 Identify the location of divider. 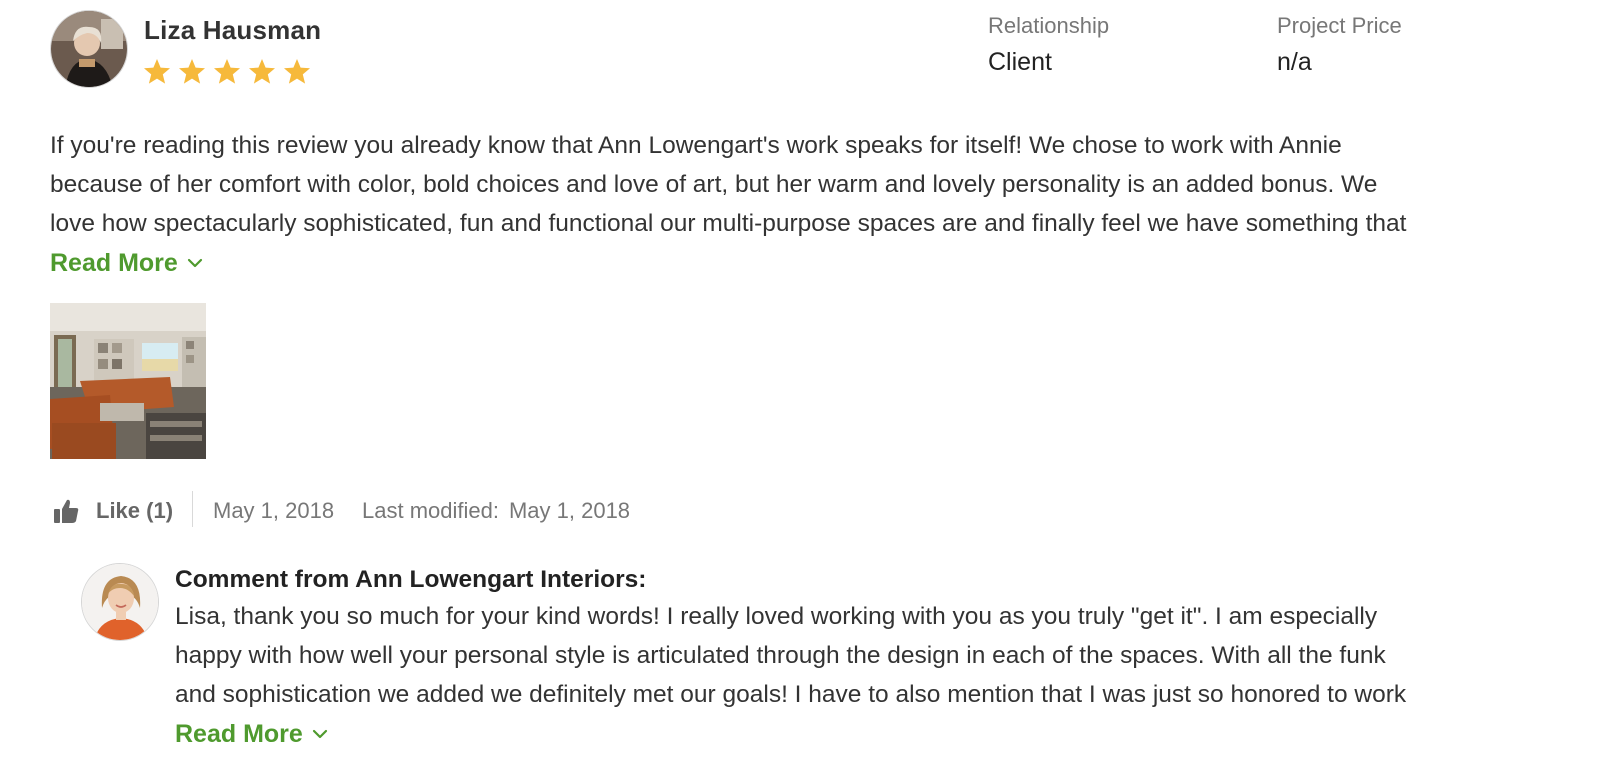
(192, 509).